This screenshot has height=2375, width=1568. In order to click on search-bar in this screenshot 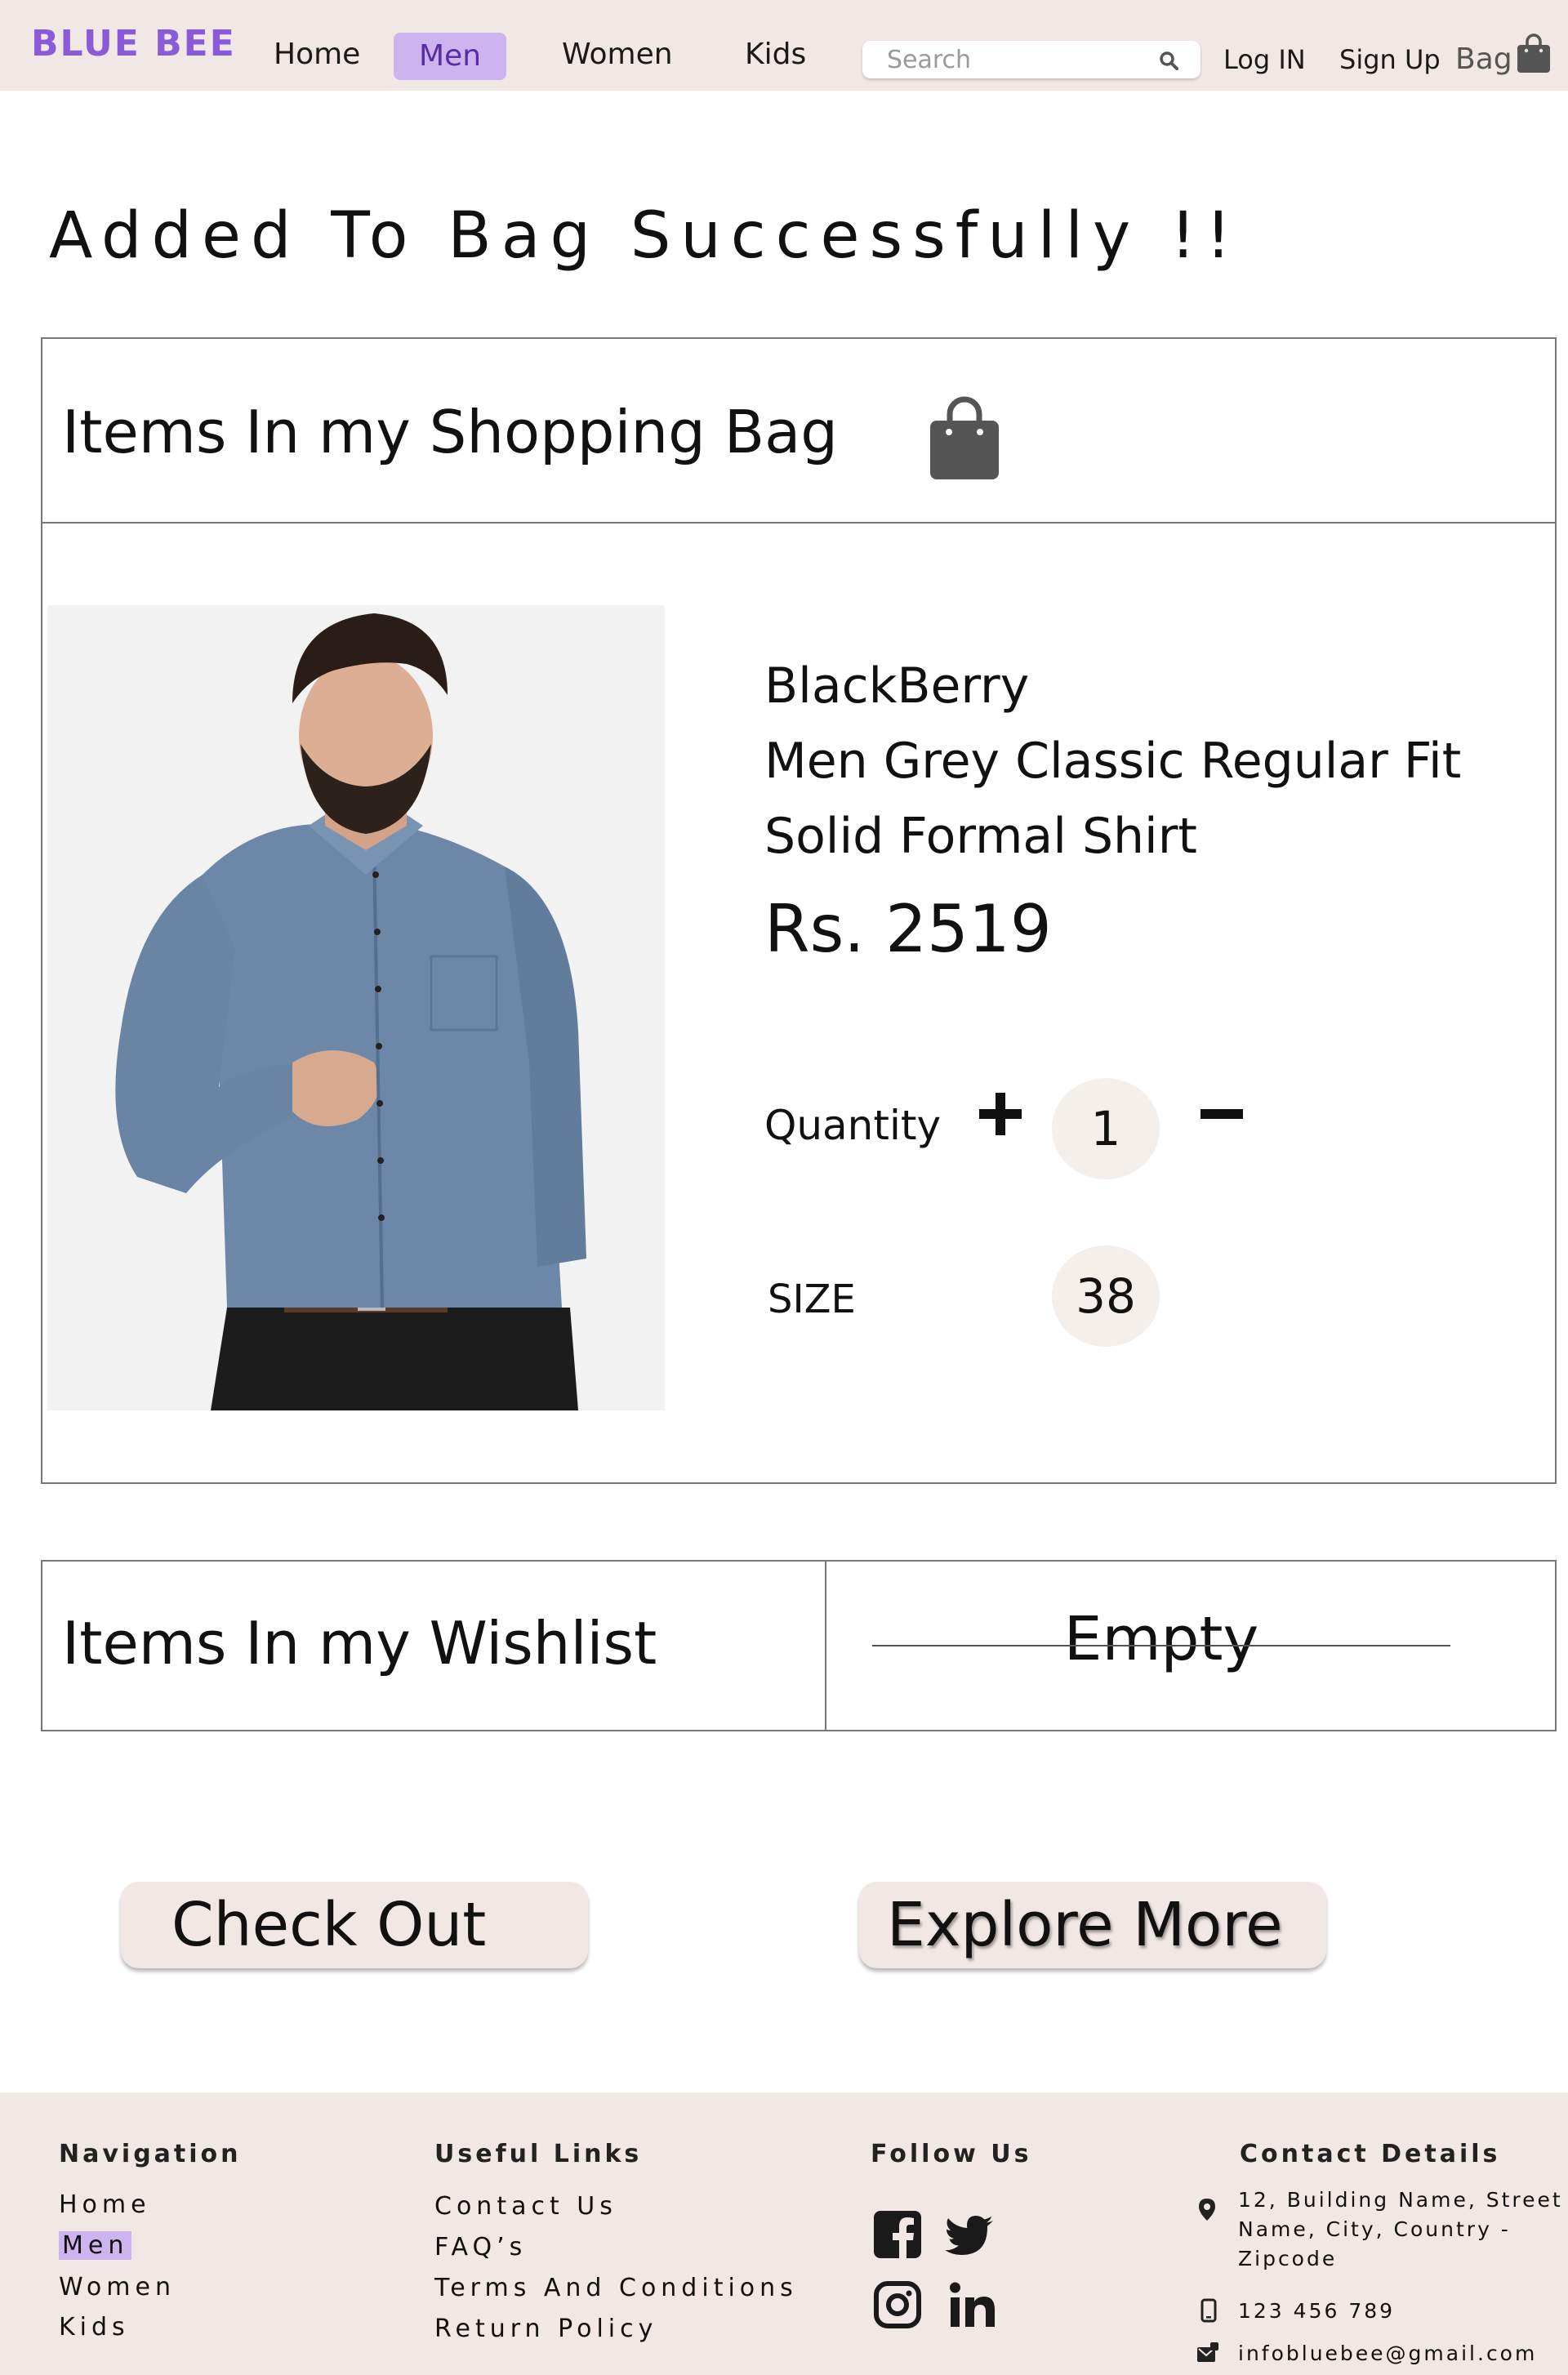, I will do `click(1031, 59)`.